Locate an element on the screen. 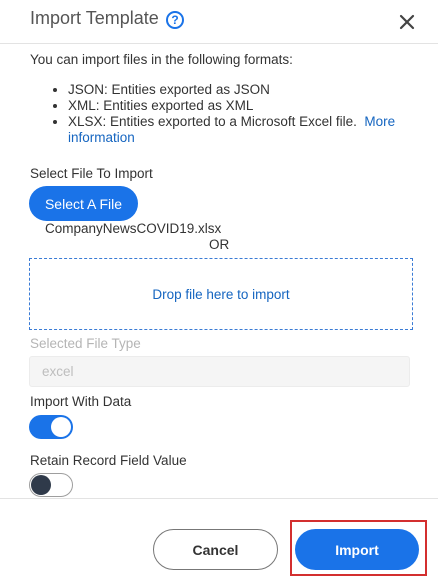  file-type-label: Selected File Type is located at coordinates (85, 343).